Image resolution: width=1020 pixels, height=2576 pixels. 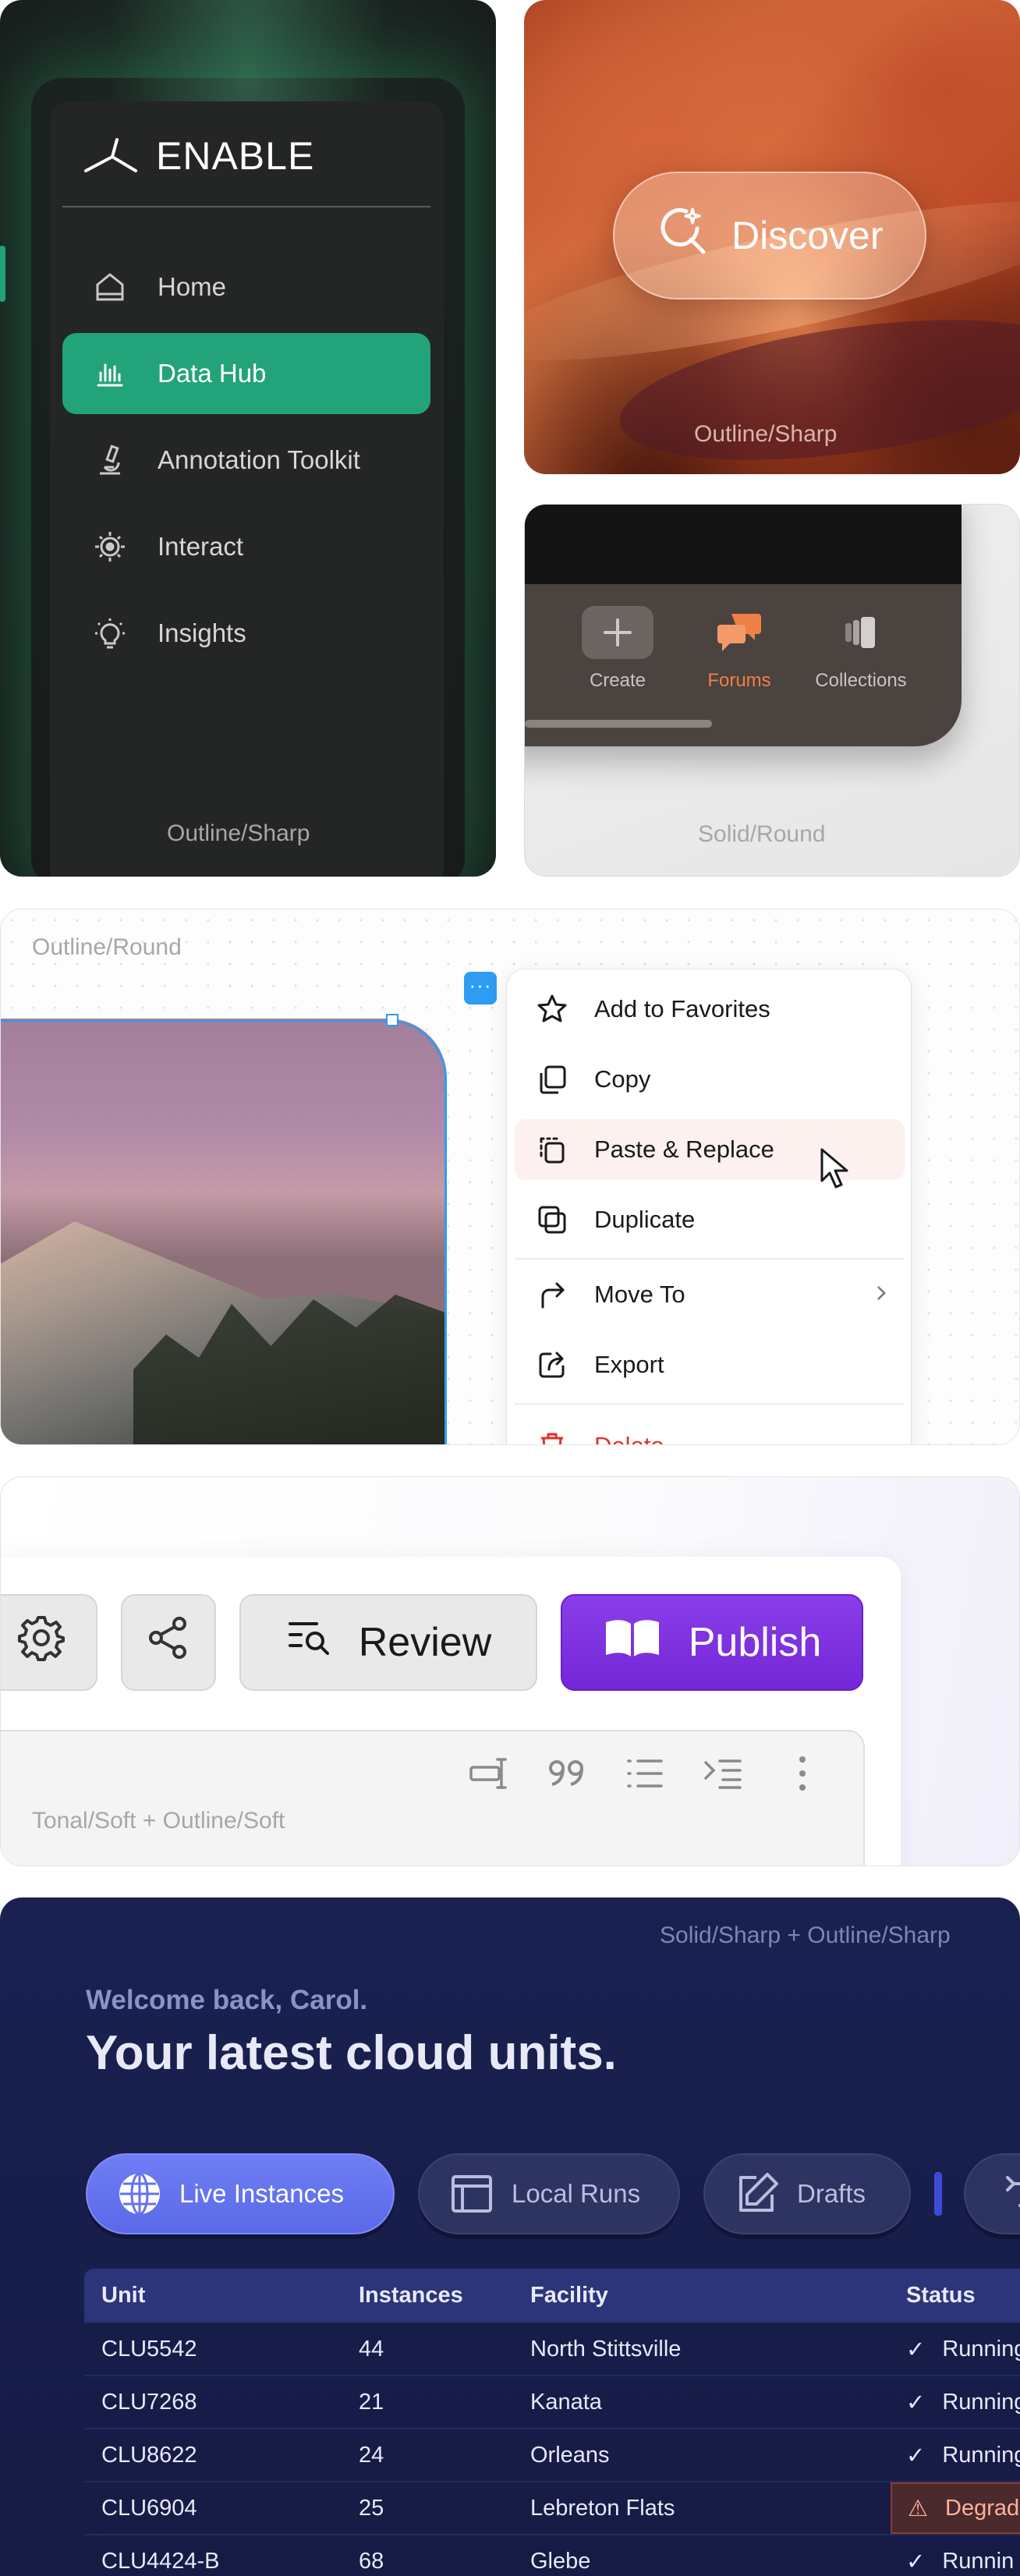 I want to click on page-title: Your latest cloud units., so click(x=352, y=2053).